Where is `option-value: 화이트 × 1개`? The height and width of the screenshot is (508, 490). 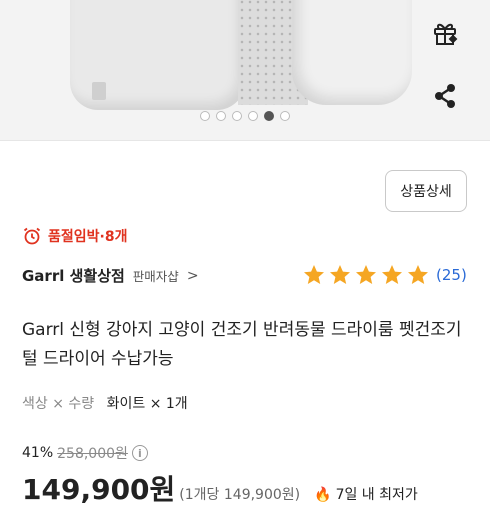 option-value: 화이트 × 1개 is located at coordinates (147, 404).